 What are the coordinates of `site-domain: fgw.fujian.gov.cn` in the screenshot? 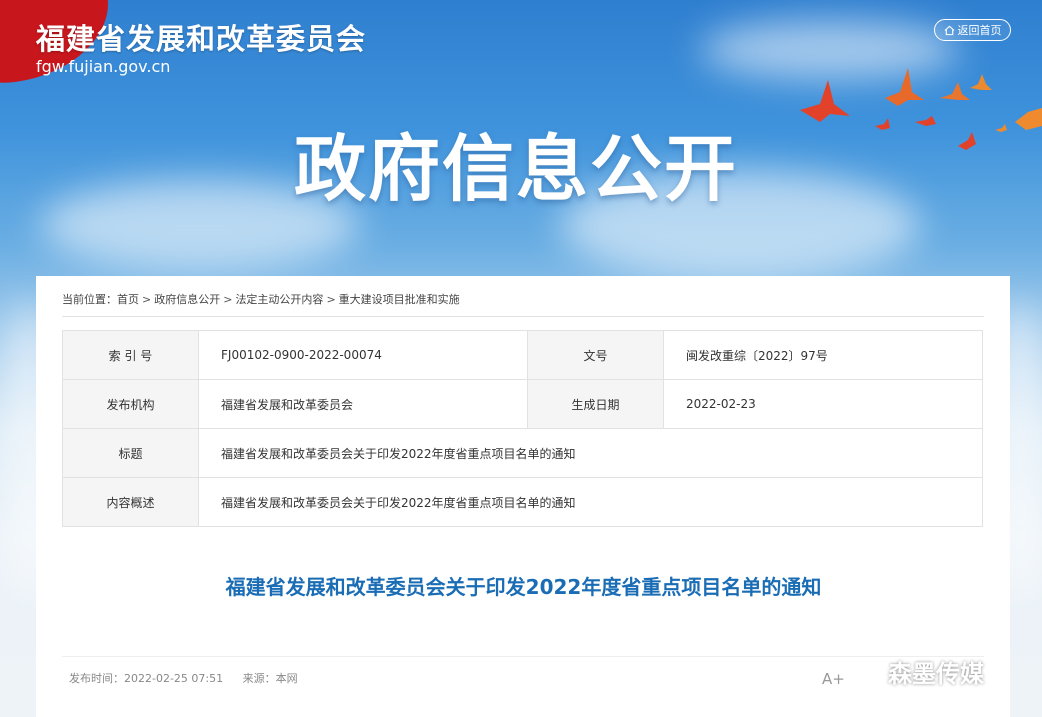 It's located at (103, 66).